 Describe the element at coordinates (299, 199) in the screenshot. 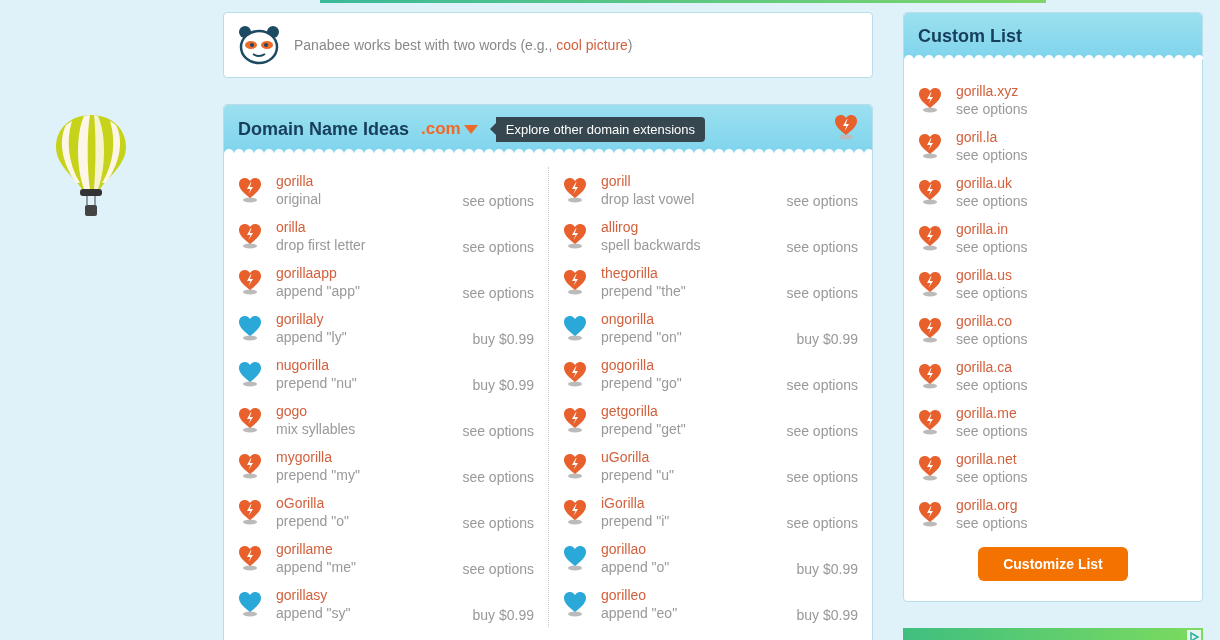

I see `variation-note: original` at that location.